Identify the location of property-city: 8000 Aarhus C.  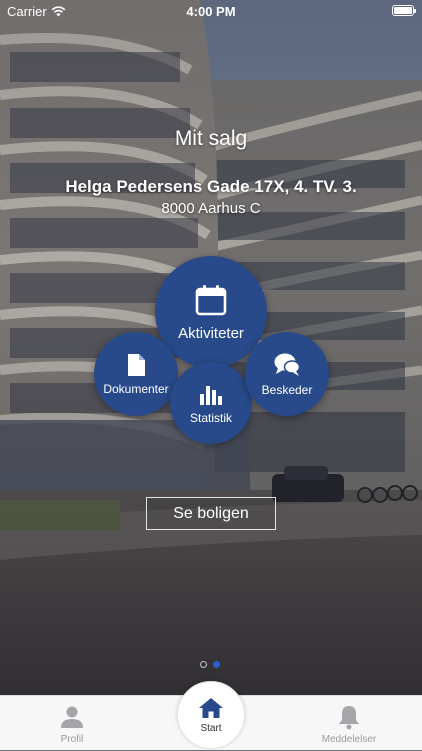
(211, 208).